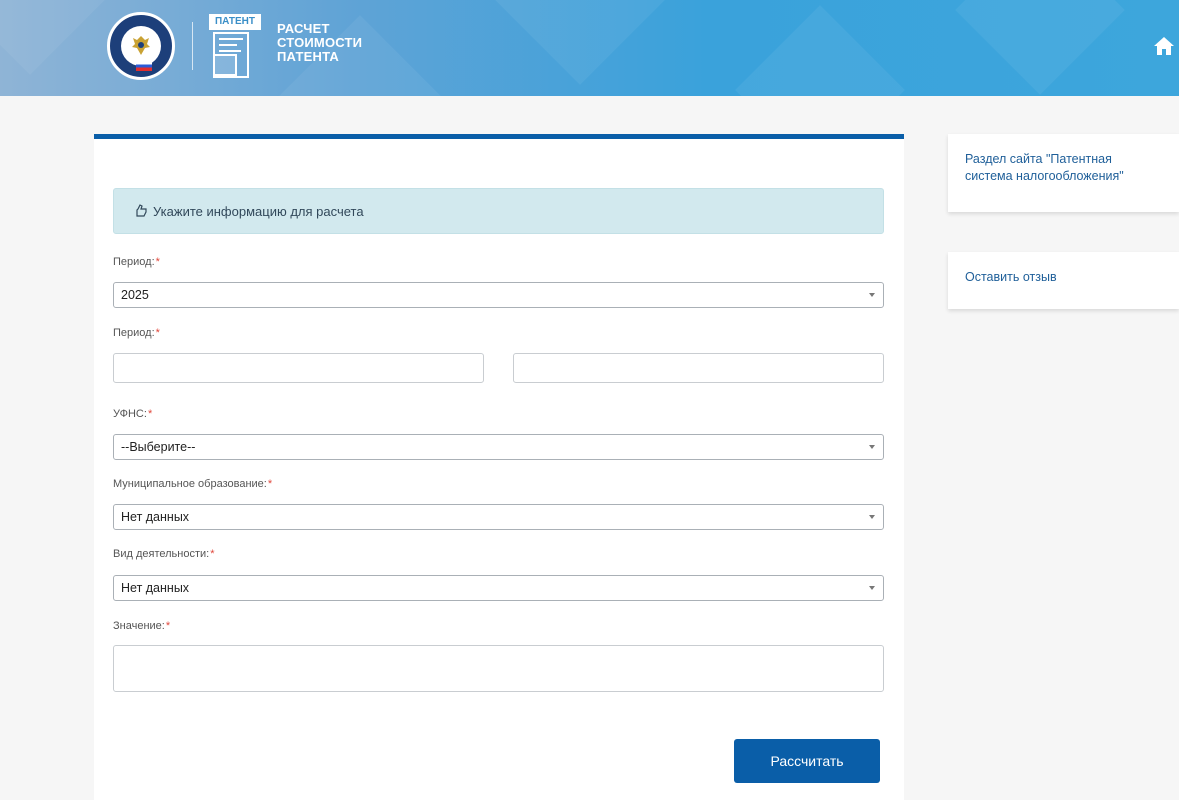 The image size is (1179, 800). What do you see at coordinates (1063, 269) in the screenshot?
I see `feedback-link: Оставить отзыв` at bounding box center [1063, 269].